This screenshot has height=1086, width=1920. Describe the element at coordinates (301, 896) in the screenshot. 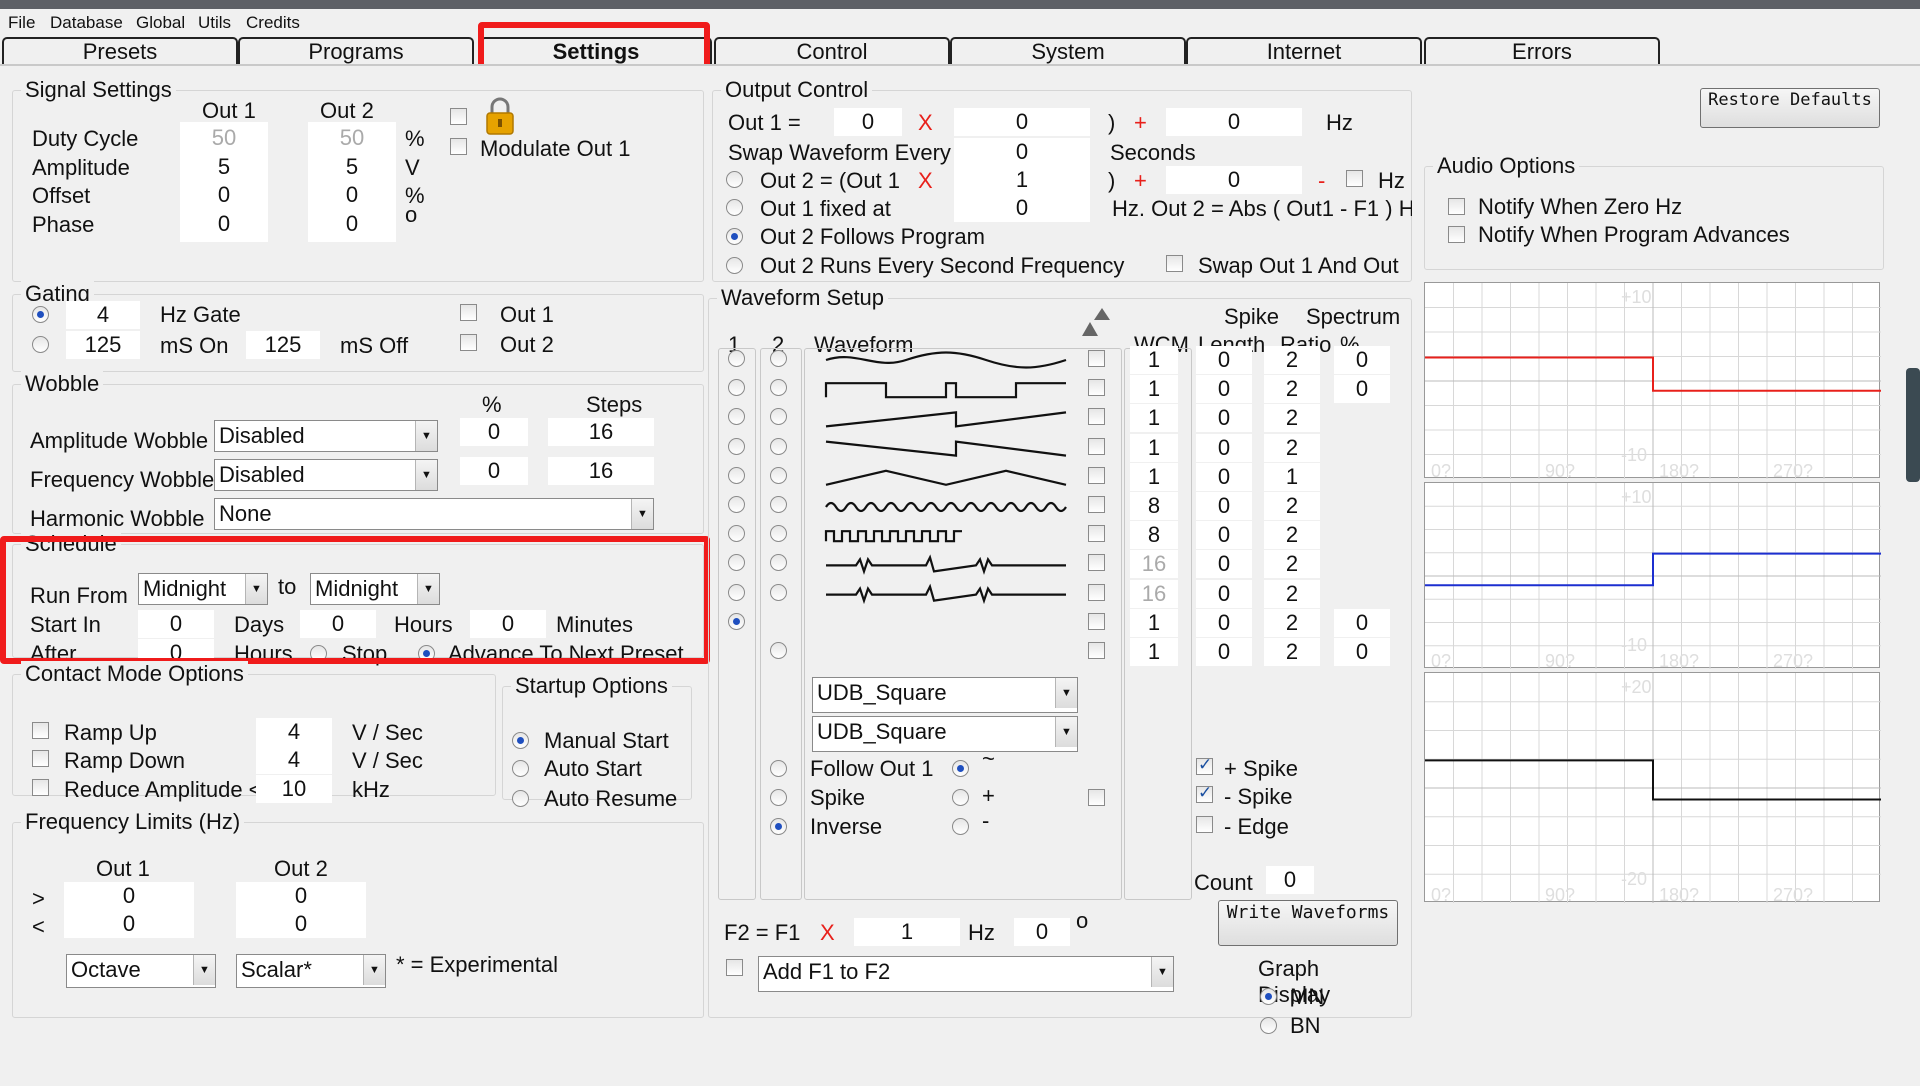

I see `limit-out2-greater-input: 0` at that location.